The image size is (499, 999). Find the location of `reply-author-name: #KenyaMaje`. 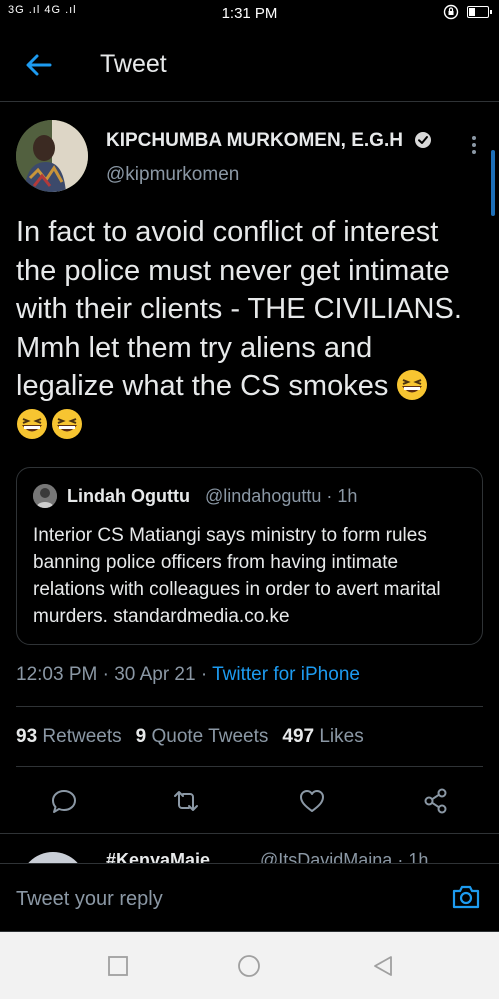

reply-author-name: #KenyaMaje is located at coordinates (158, 856).